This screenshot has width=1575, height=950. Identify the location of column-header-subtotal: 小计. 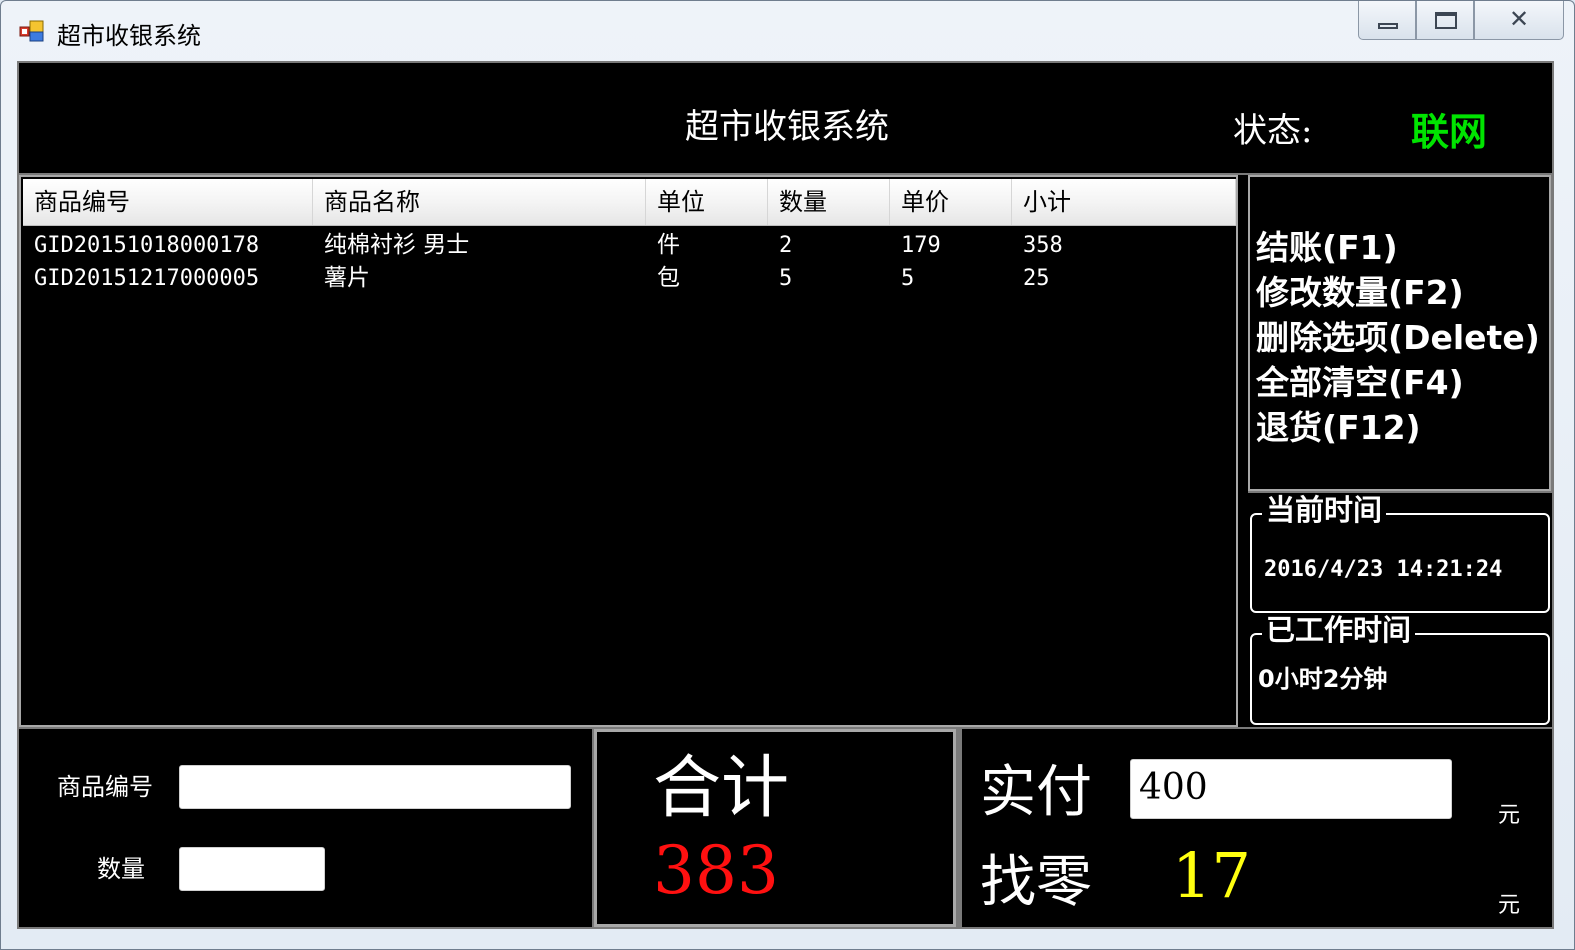
(1124, 202).